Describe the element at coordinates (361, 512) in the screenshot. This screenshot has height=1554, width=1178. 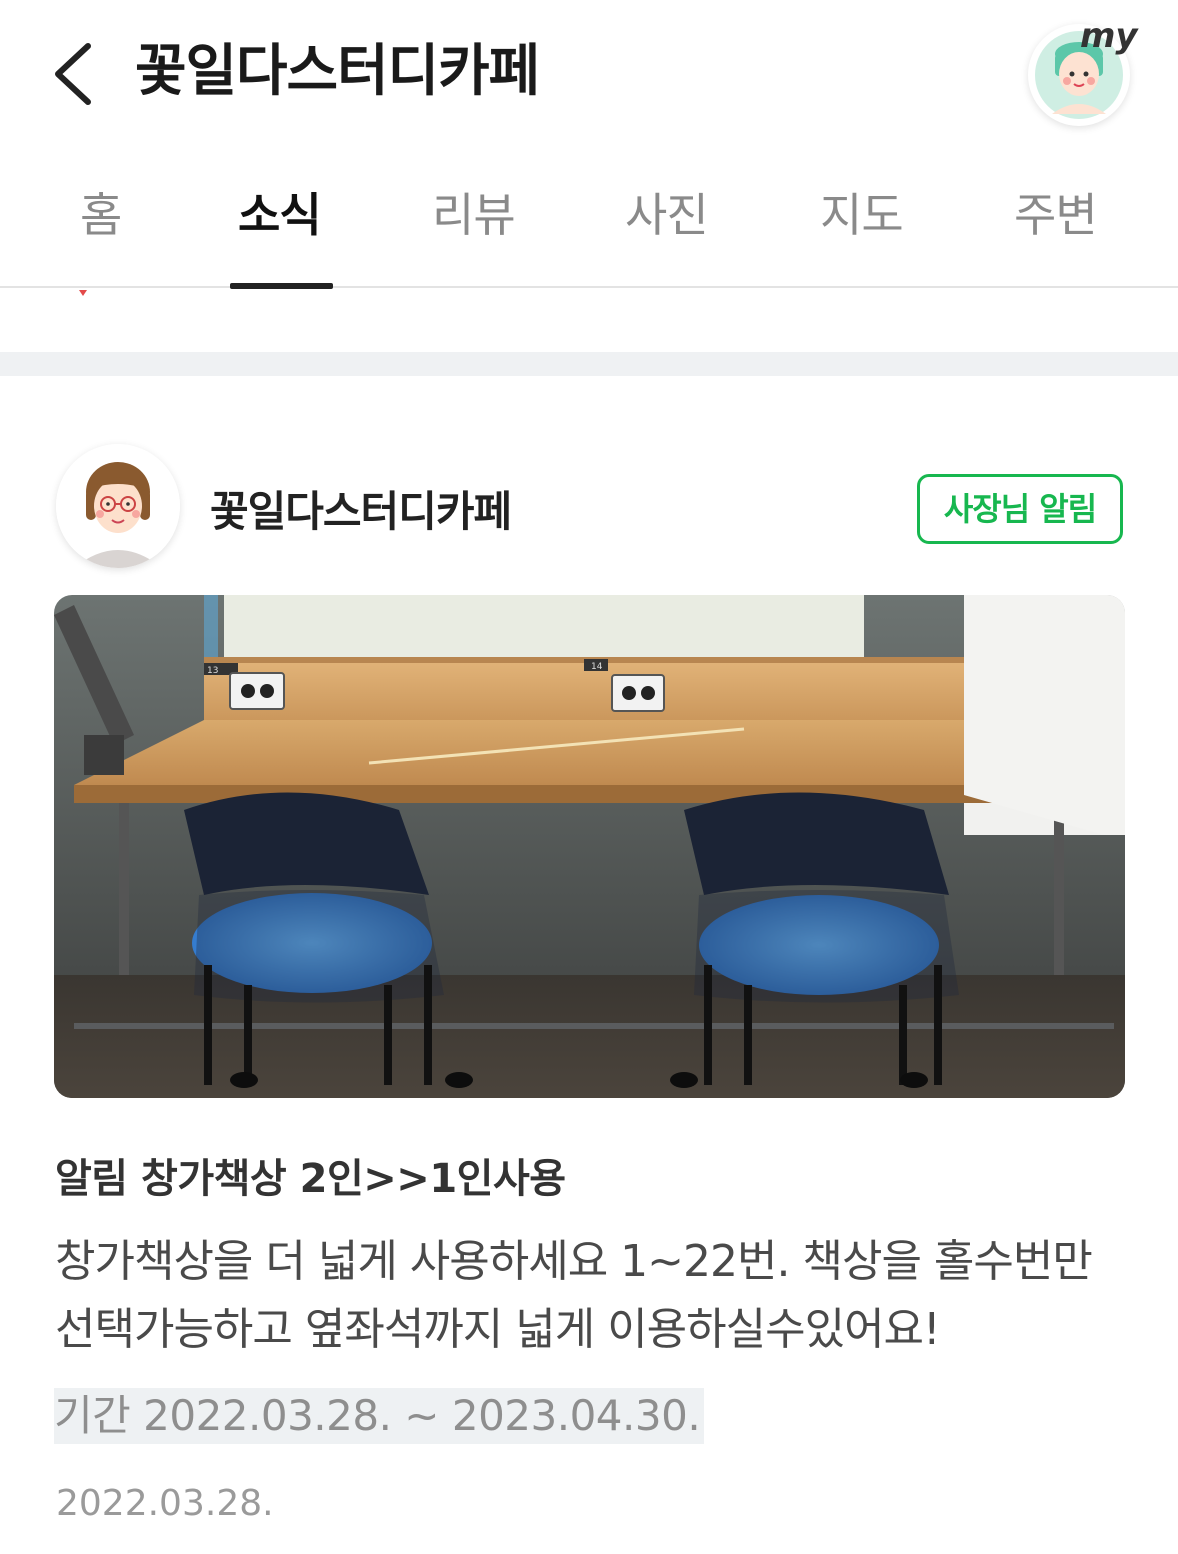
I see `store-name: 꽃일다스터디카페` at that location.